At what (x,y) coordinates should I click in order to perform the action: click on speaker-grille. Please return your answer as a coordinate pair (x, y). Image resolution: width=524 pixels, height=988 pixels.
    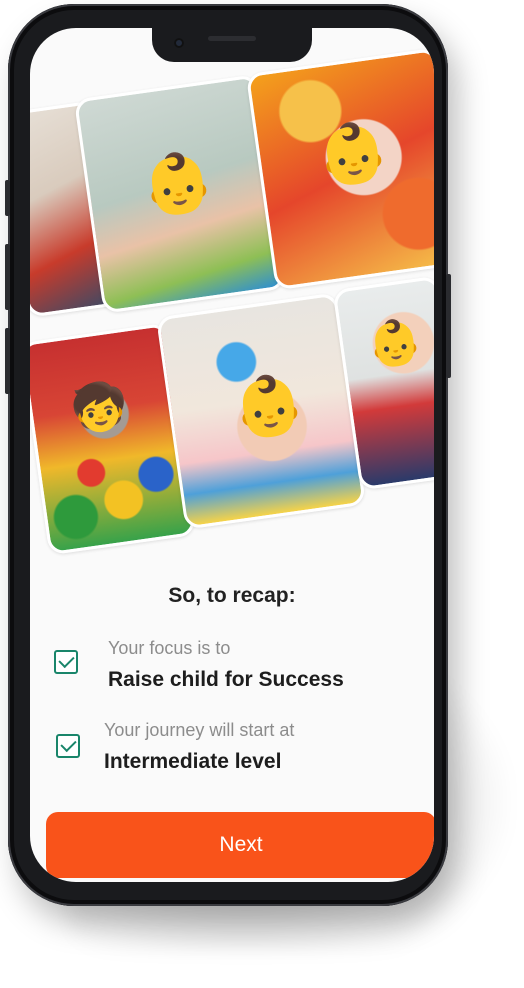
    Looking at the image, I should click on (232, 38).